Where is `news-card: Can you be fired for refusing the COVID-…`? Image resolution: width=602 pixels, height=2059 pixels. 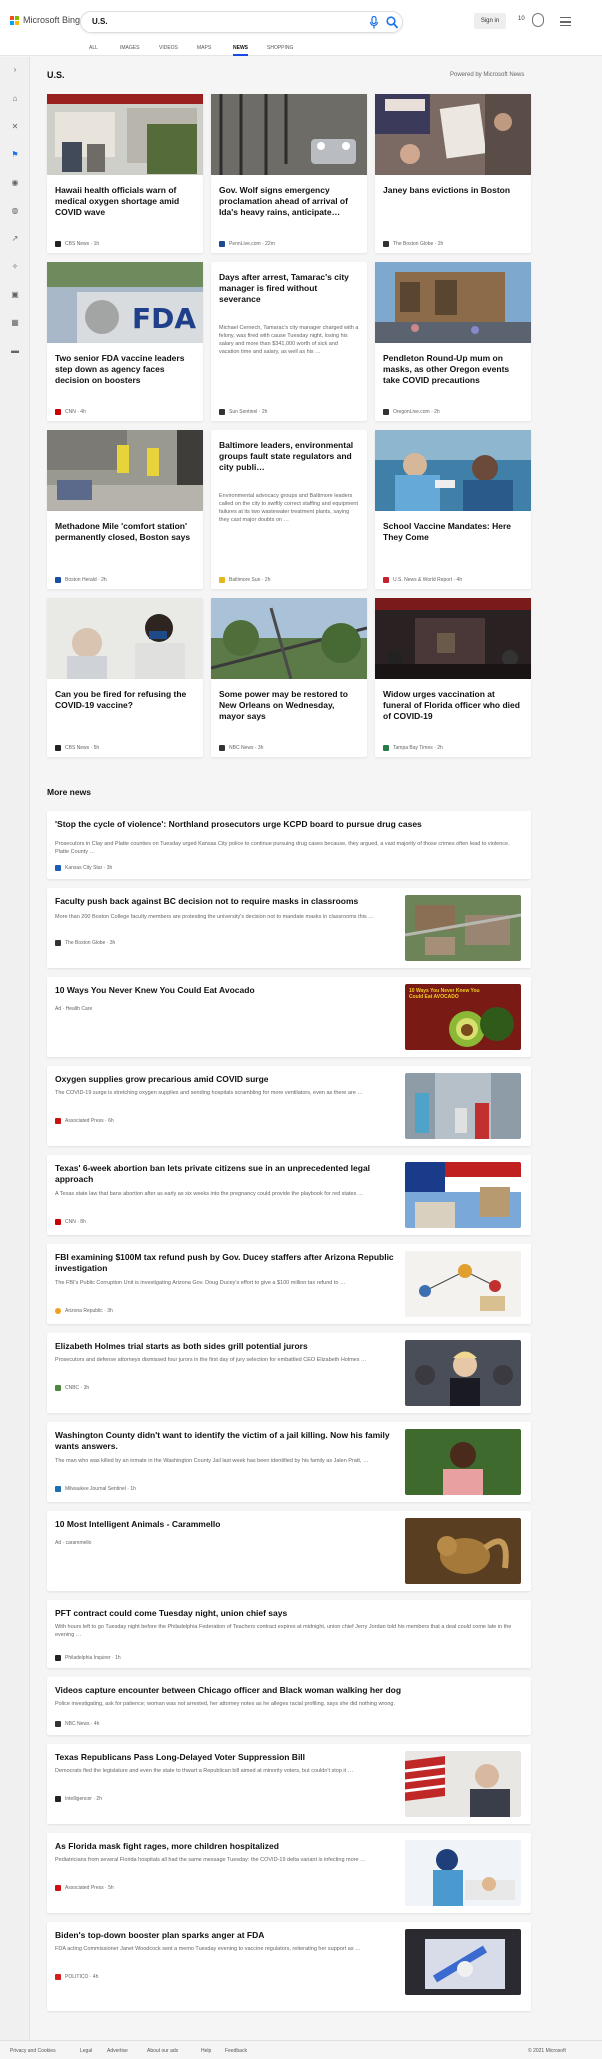
news-card: Can you be fired for refusing the COVID-… is located at coordinates (125, 718).